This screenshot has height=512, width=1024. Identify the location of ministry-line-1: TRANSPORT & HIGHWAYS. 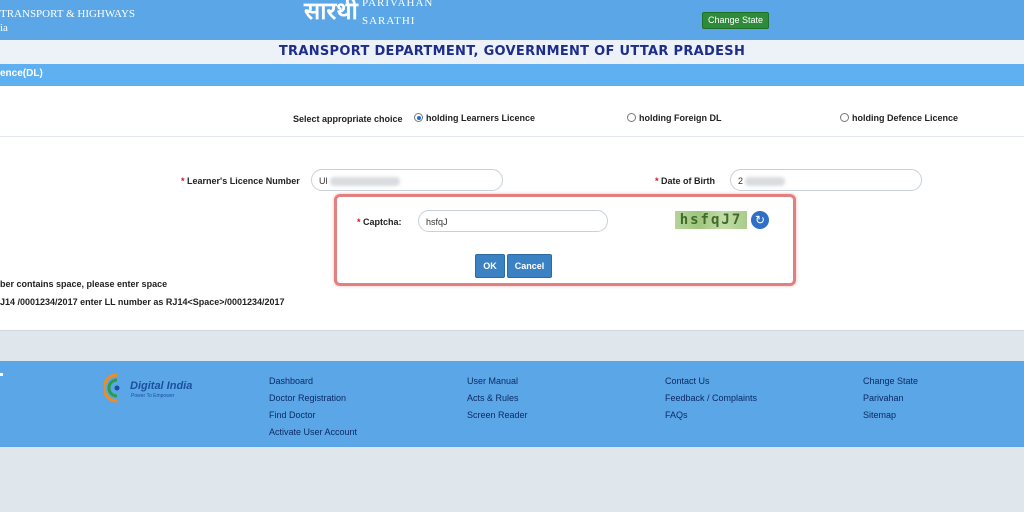
(68, 14).